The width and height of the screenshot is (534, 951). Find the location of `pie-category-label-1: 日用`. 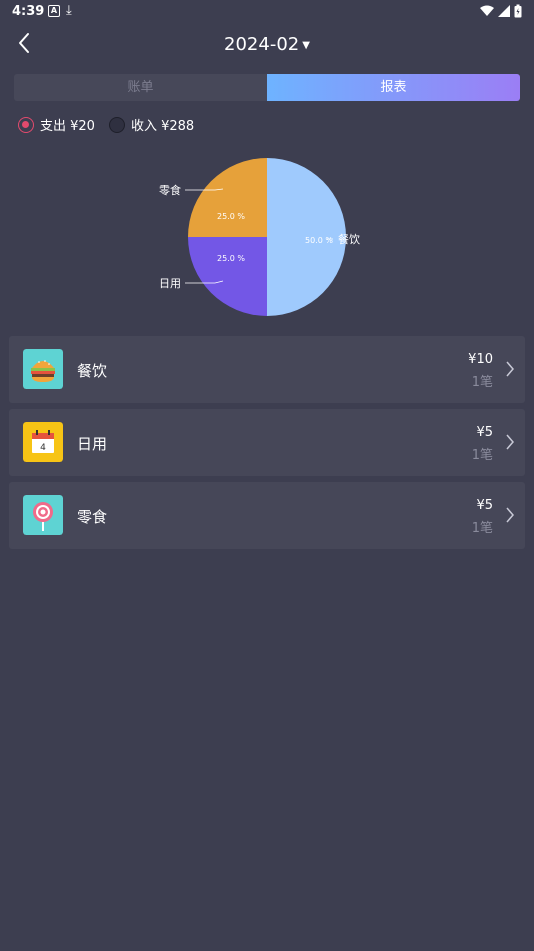

pie-category-label-1: 日用 is located at coordinates (170, 283).